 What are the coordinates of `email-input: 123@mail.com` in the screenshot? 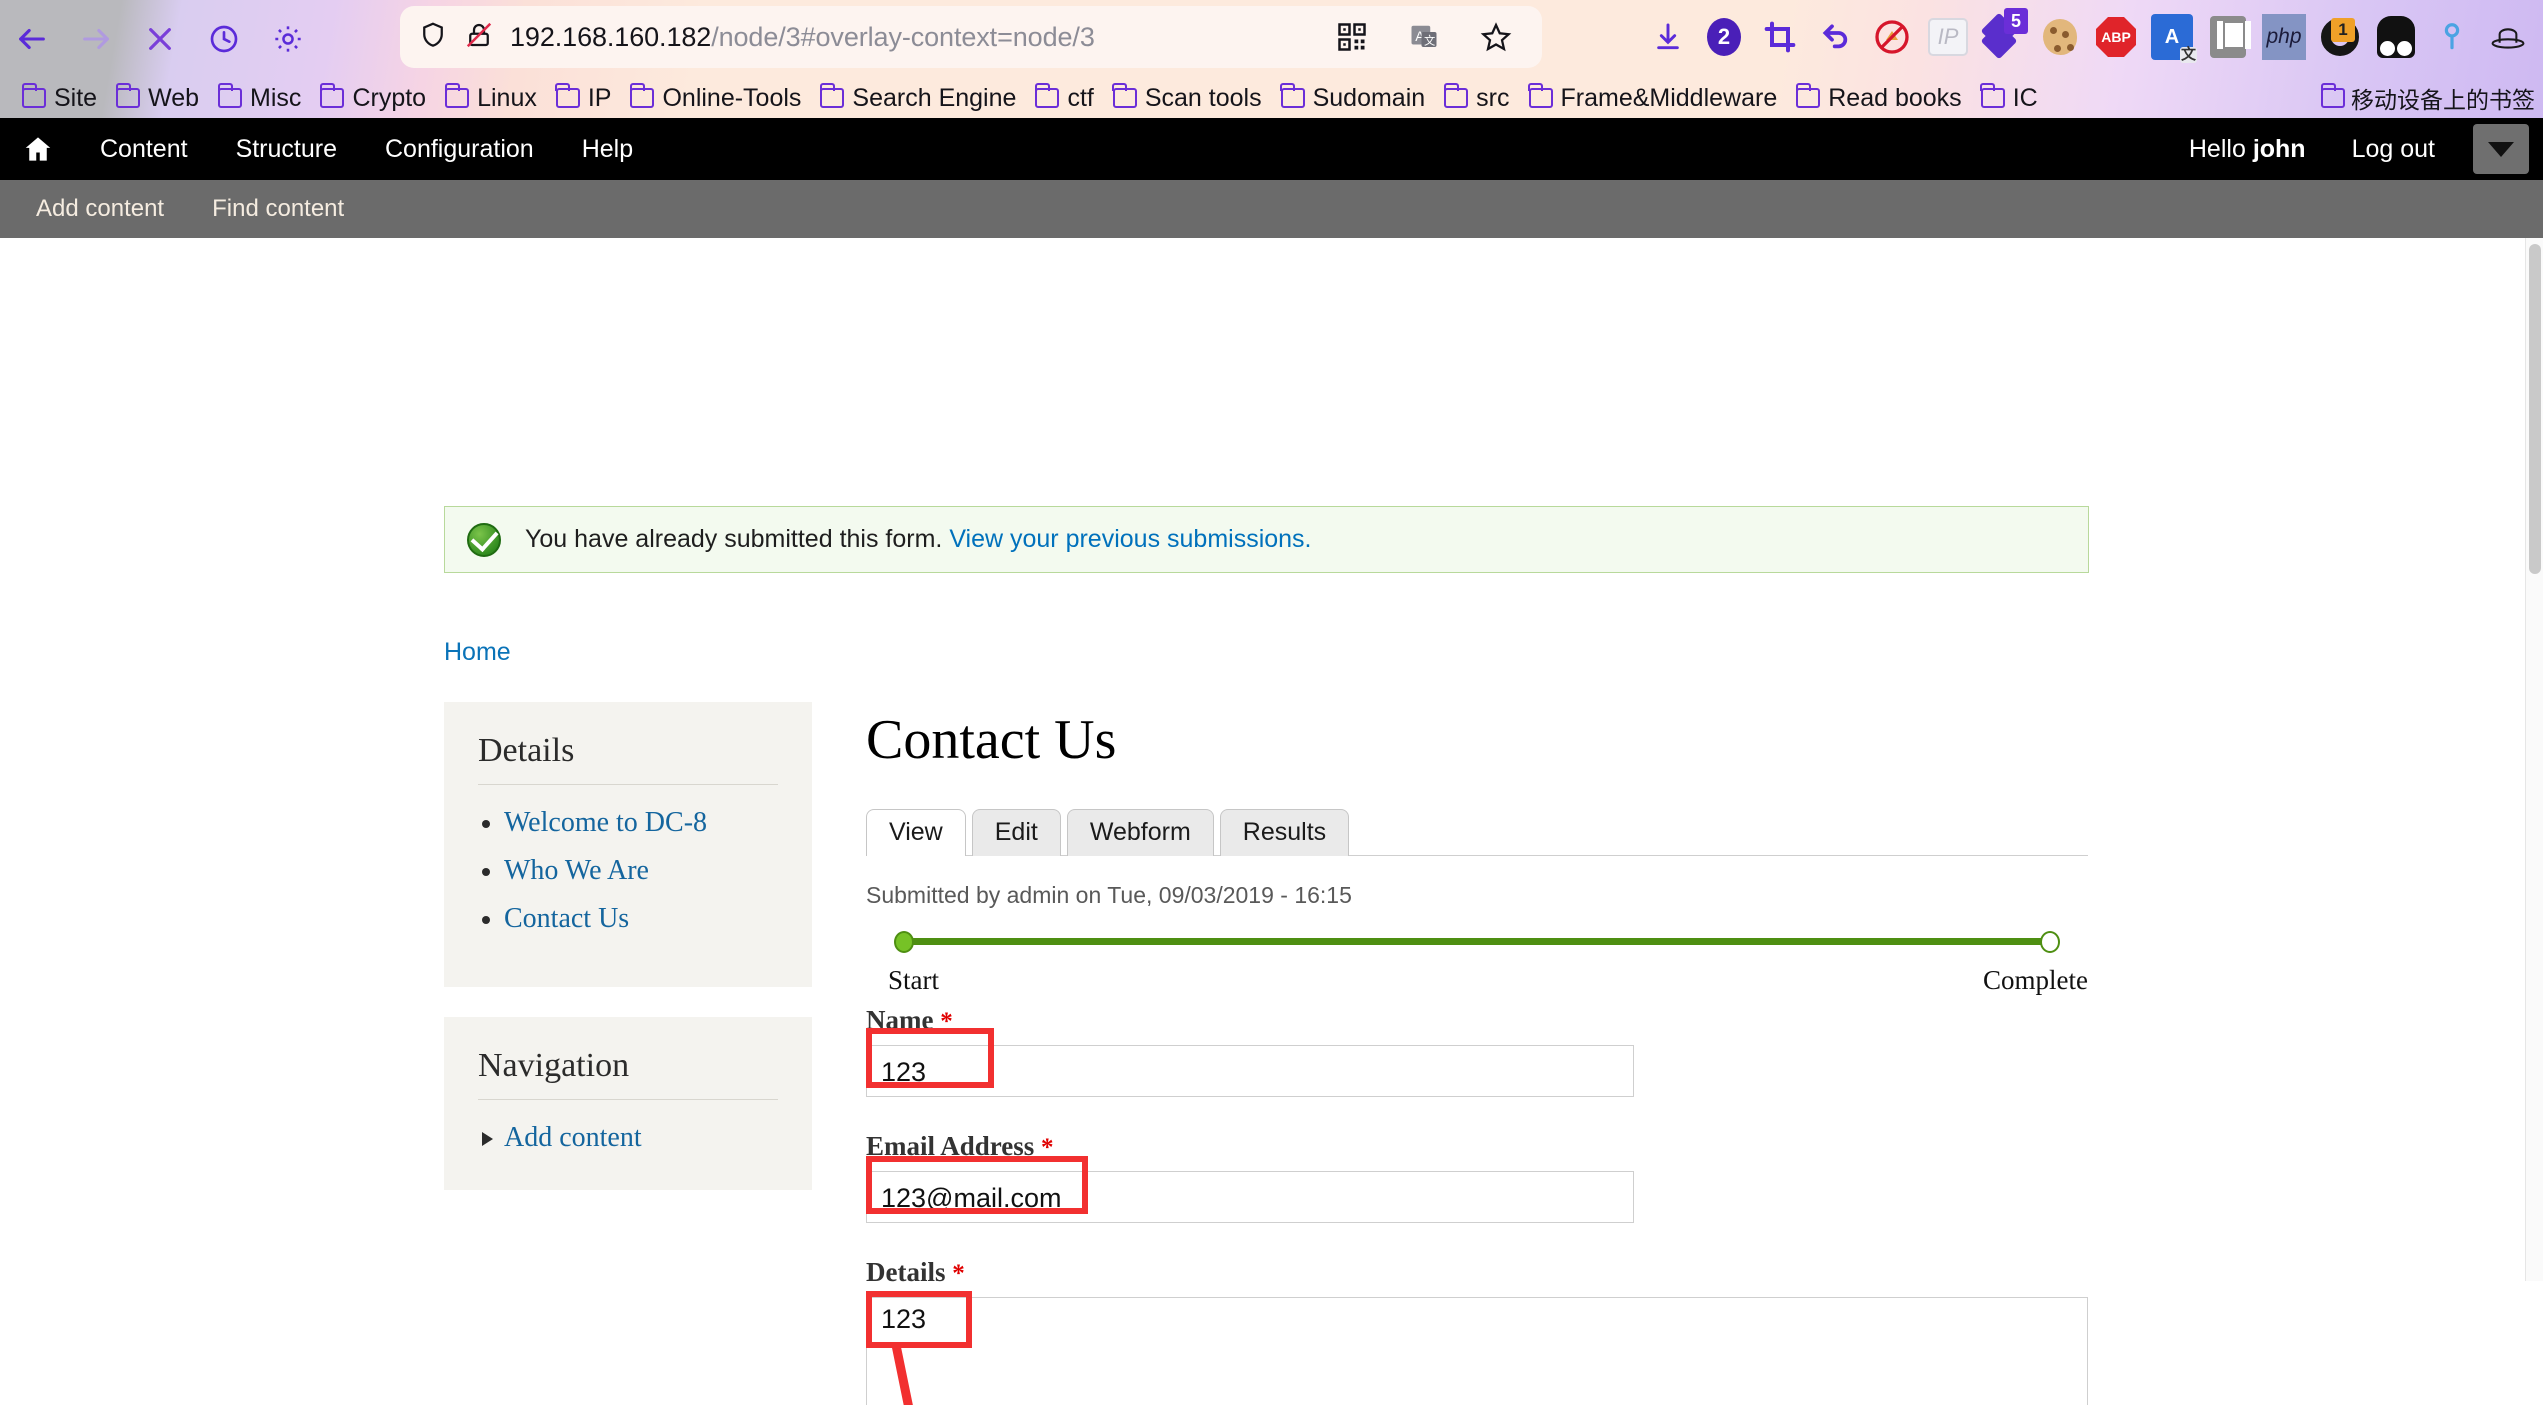 It's located at (1250, 1197).